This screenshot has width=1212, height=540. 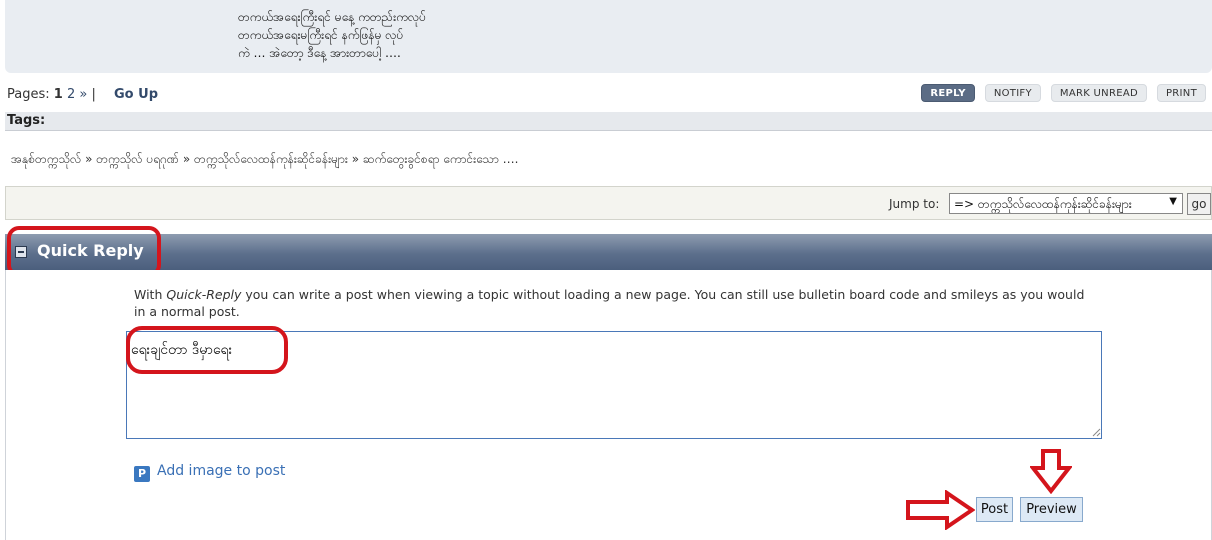 What do you see at coordinates (948, 93) in the screenshot?
I see `reply-button: REPLY` at bounding box center [948, 93].